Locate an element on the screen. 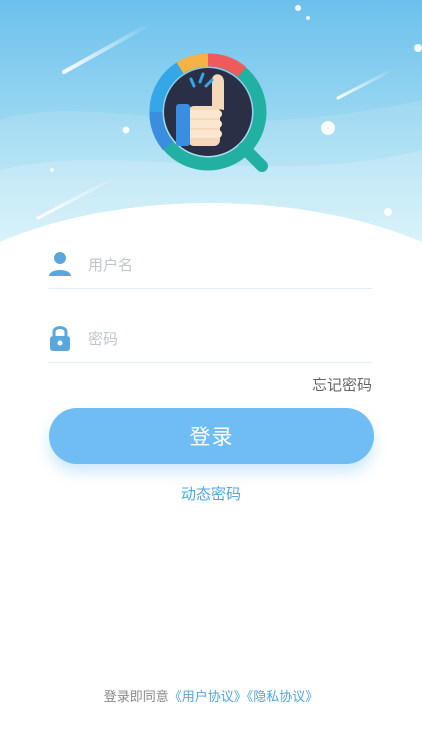 The image size is (422, 750). password-input is located at coordinates (223, 339).